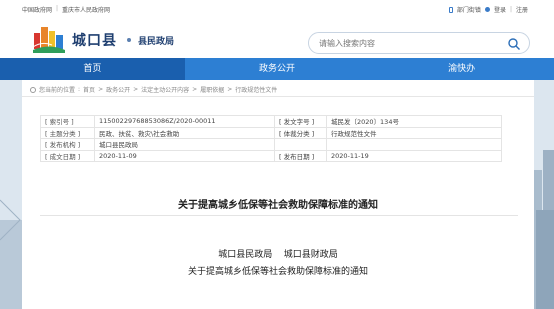 The height and width of the screenshot is (309, 554). I want to click on main-nav: 首页 政务公开 渝快办, so click(277, 69).